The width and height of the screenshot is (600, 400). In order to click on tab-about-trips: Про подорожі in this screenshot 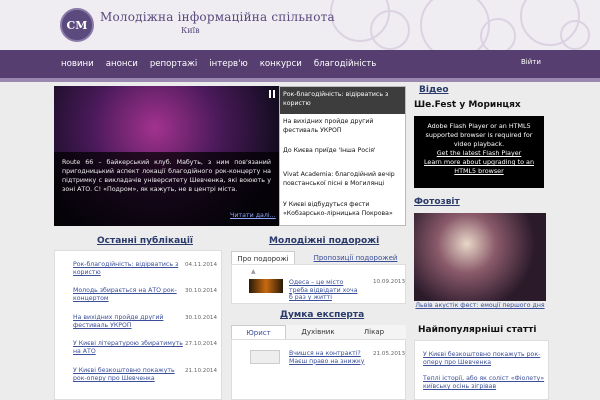, I will do `click(263, 258)`.